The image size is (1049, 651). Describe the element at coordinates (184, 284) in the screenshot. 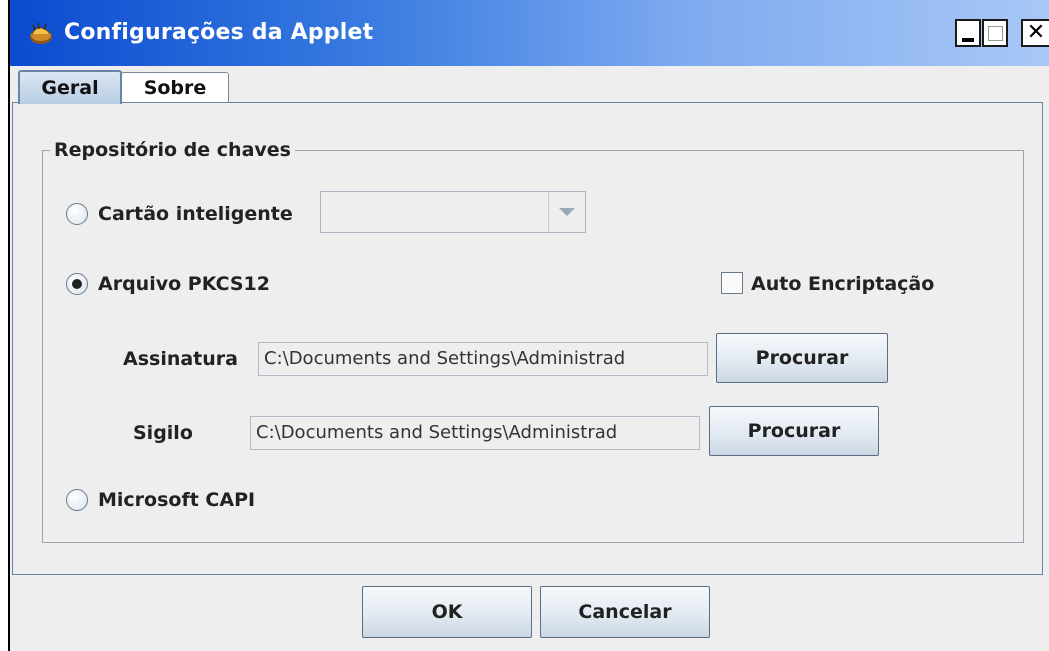

I see `pkcs12-label: Arquivo PKCS12` at that location.